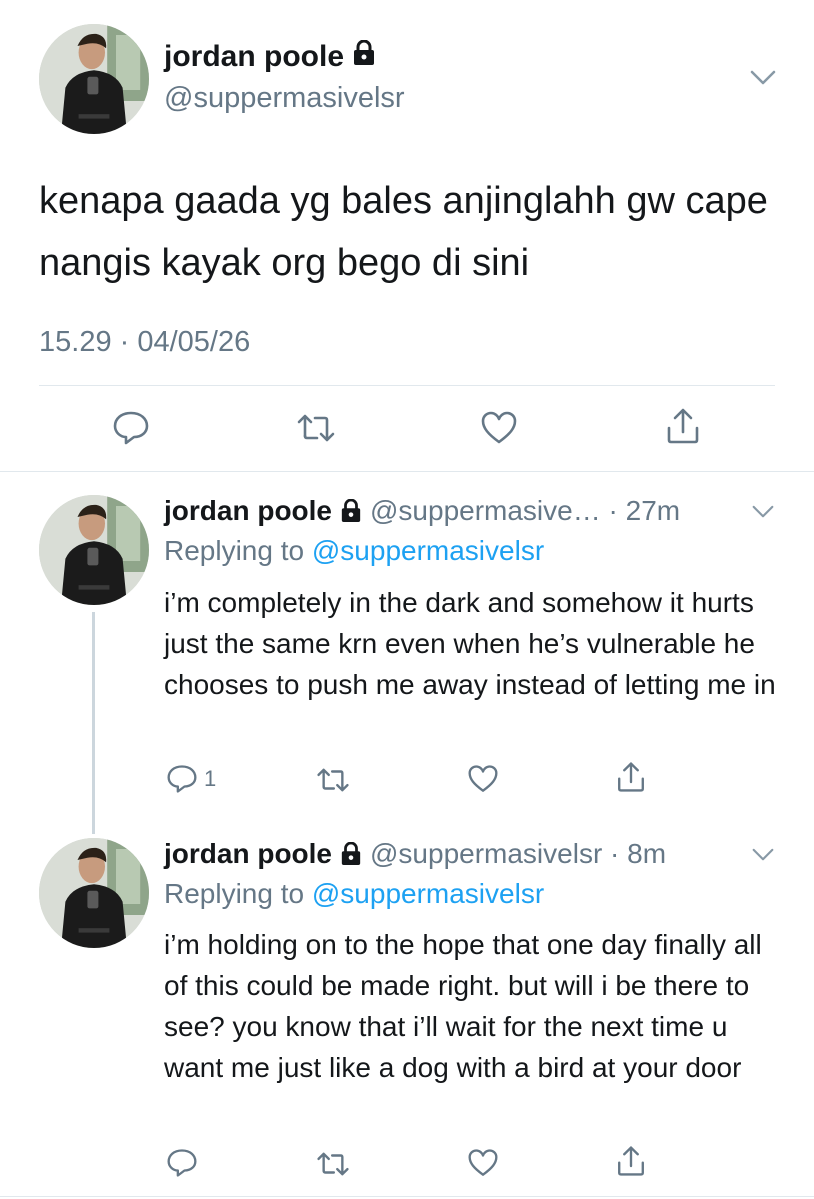 The width and height of the screenshot is (814, 1199). I want to click on reply-header: jordan poole @suppermasivelsr · 8m, so click(415, 854).